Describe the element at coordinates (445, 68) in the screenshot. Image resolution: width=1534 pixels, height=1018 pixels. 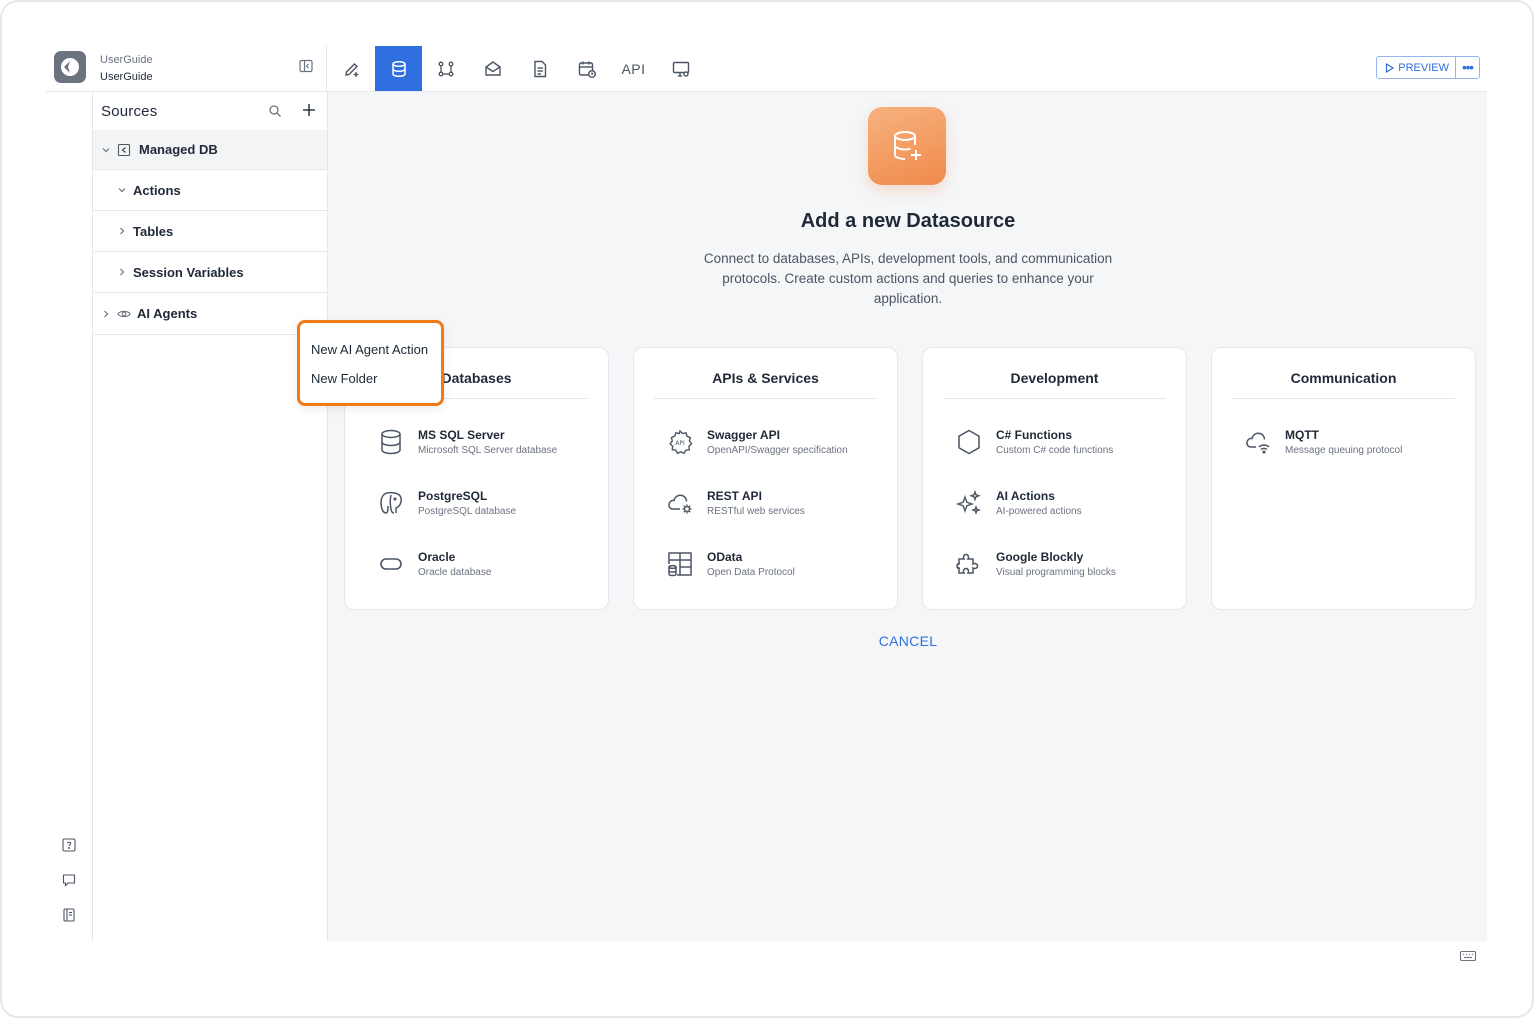
I see `tab-workflows` at that location.